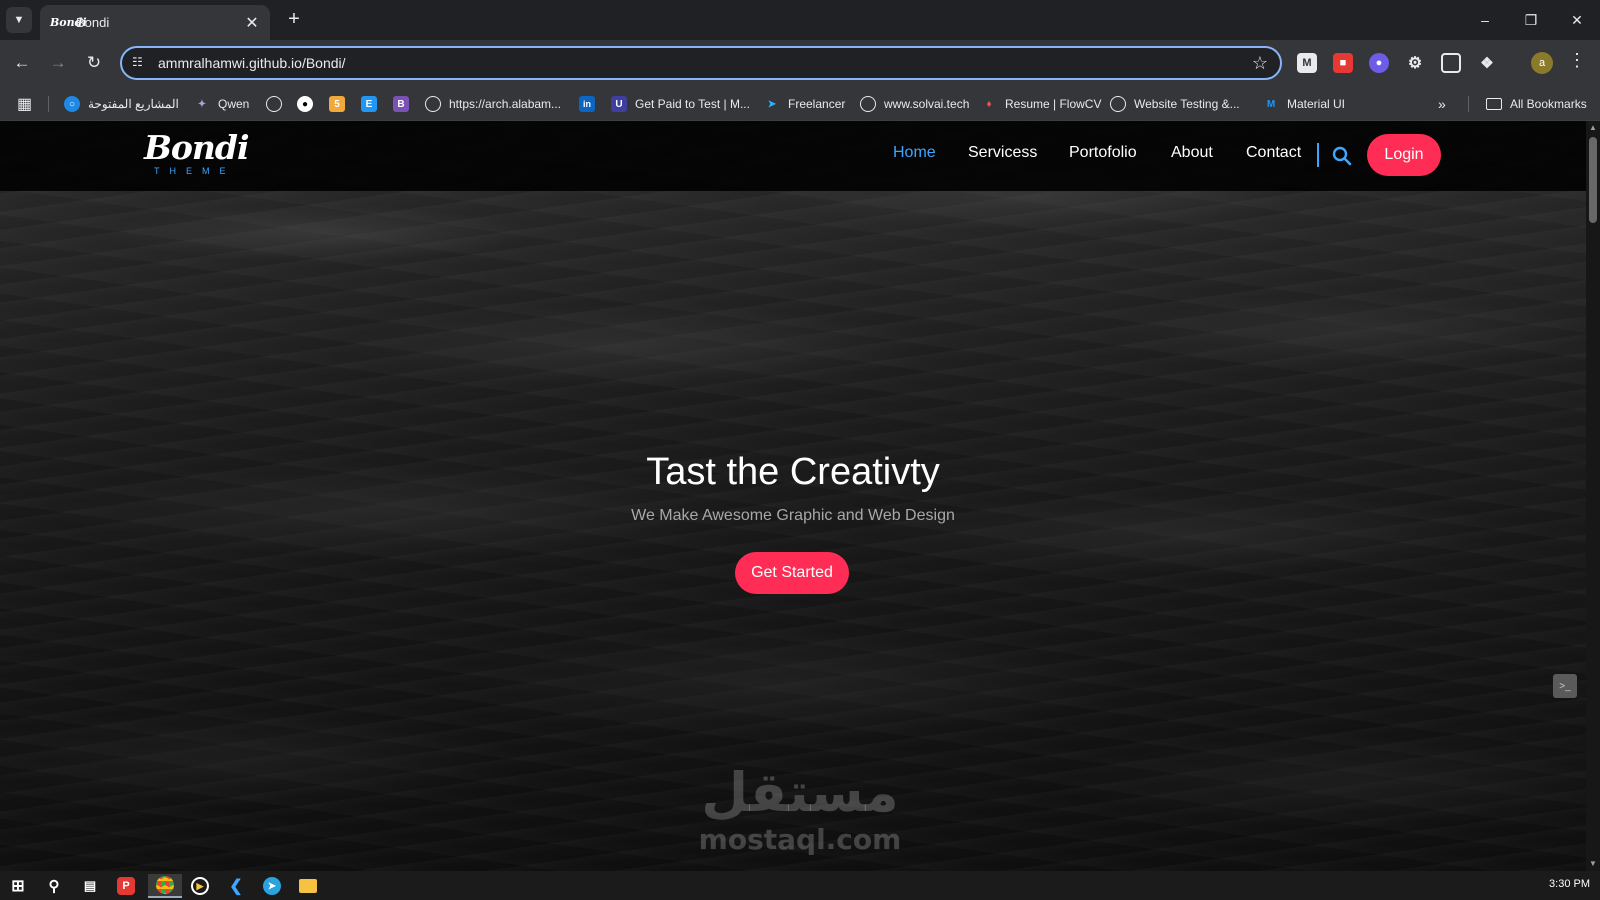 The height and width of the screenshot is (900, 1600). I want to click on taskbar-clock: 3:30 PM, so click(1569, 884).